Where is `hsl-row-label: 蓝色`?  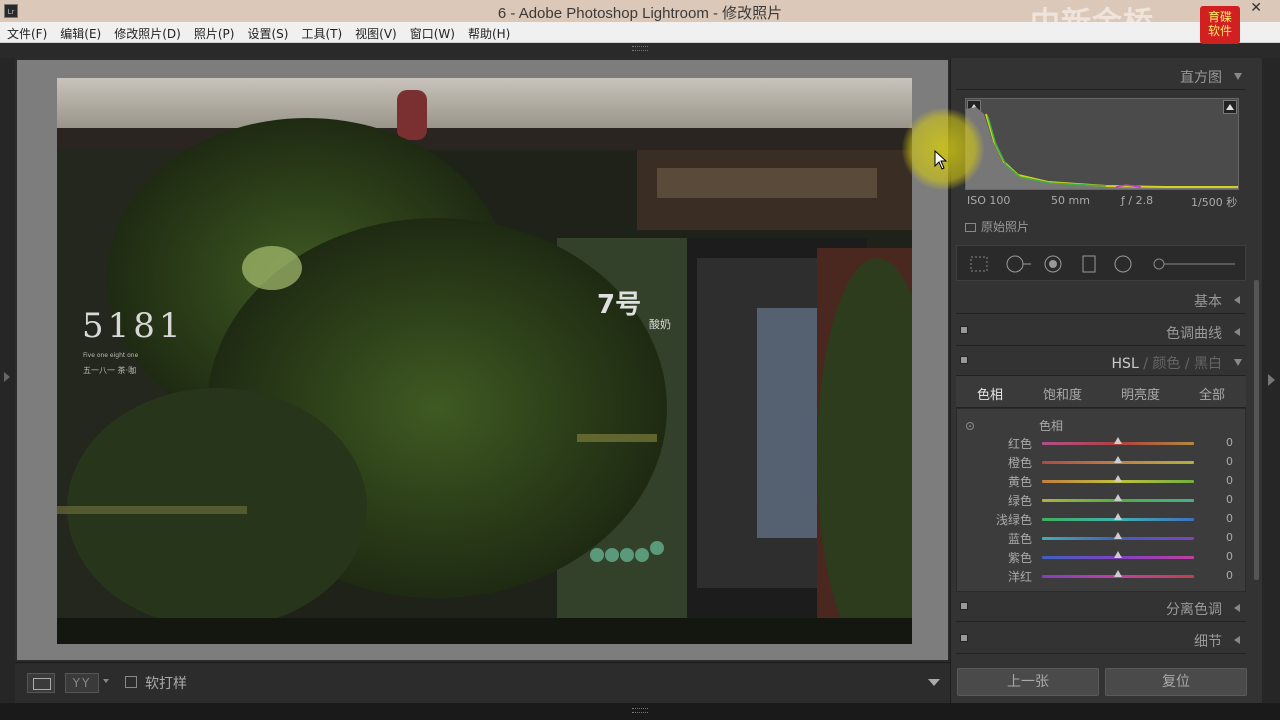
hsl-row-label: 蓝色 is located at coordinates (1019, 539).